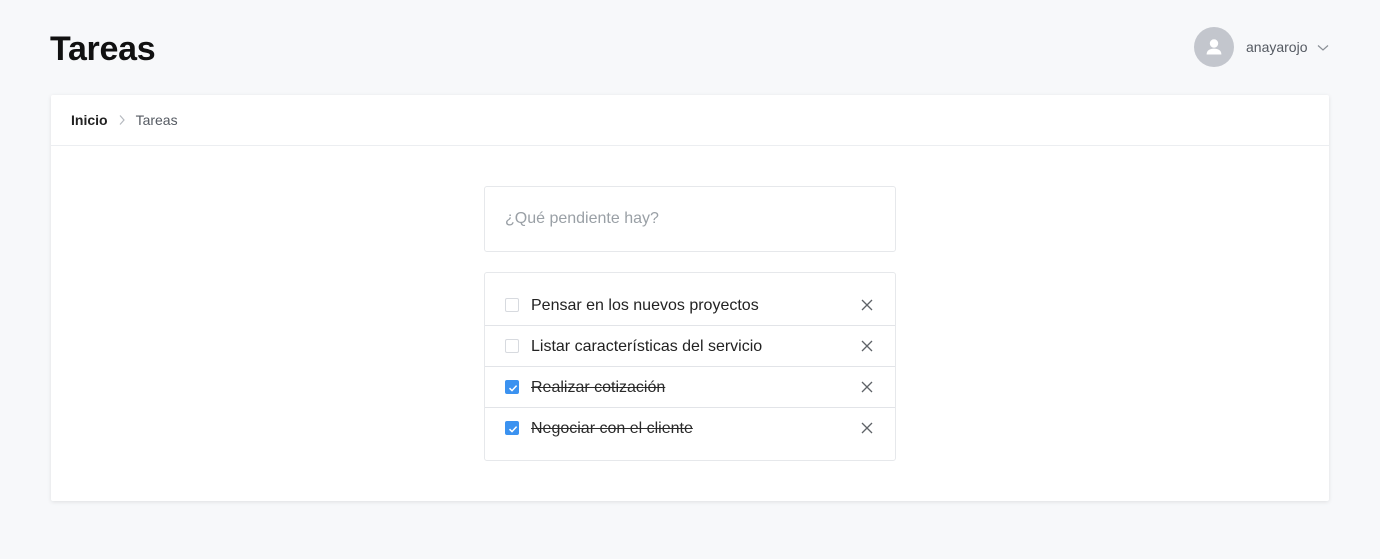  I want to click on page-title: Tareas, so click(103, 49).